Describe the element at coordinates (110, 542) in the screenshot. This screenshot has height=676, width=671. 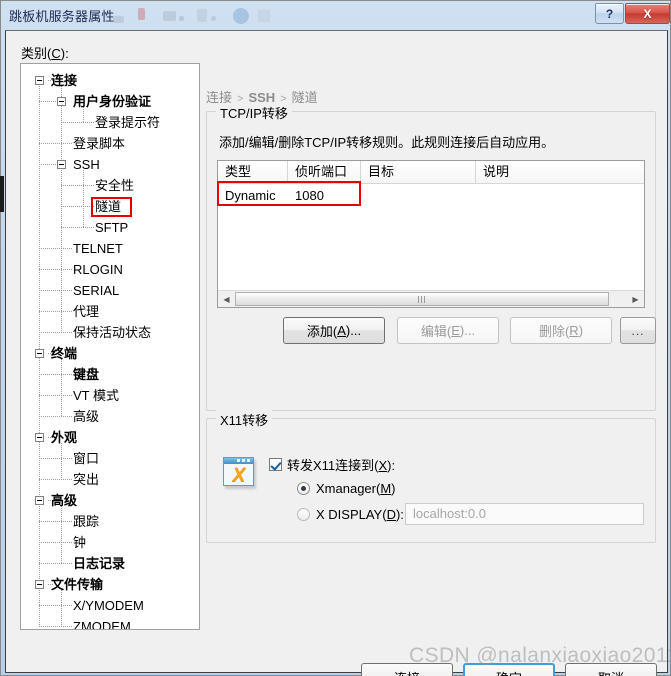
I see `tree-item-: 钟` at that location.